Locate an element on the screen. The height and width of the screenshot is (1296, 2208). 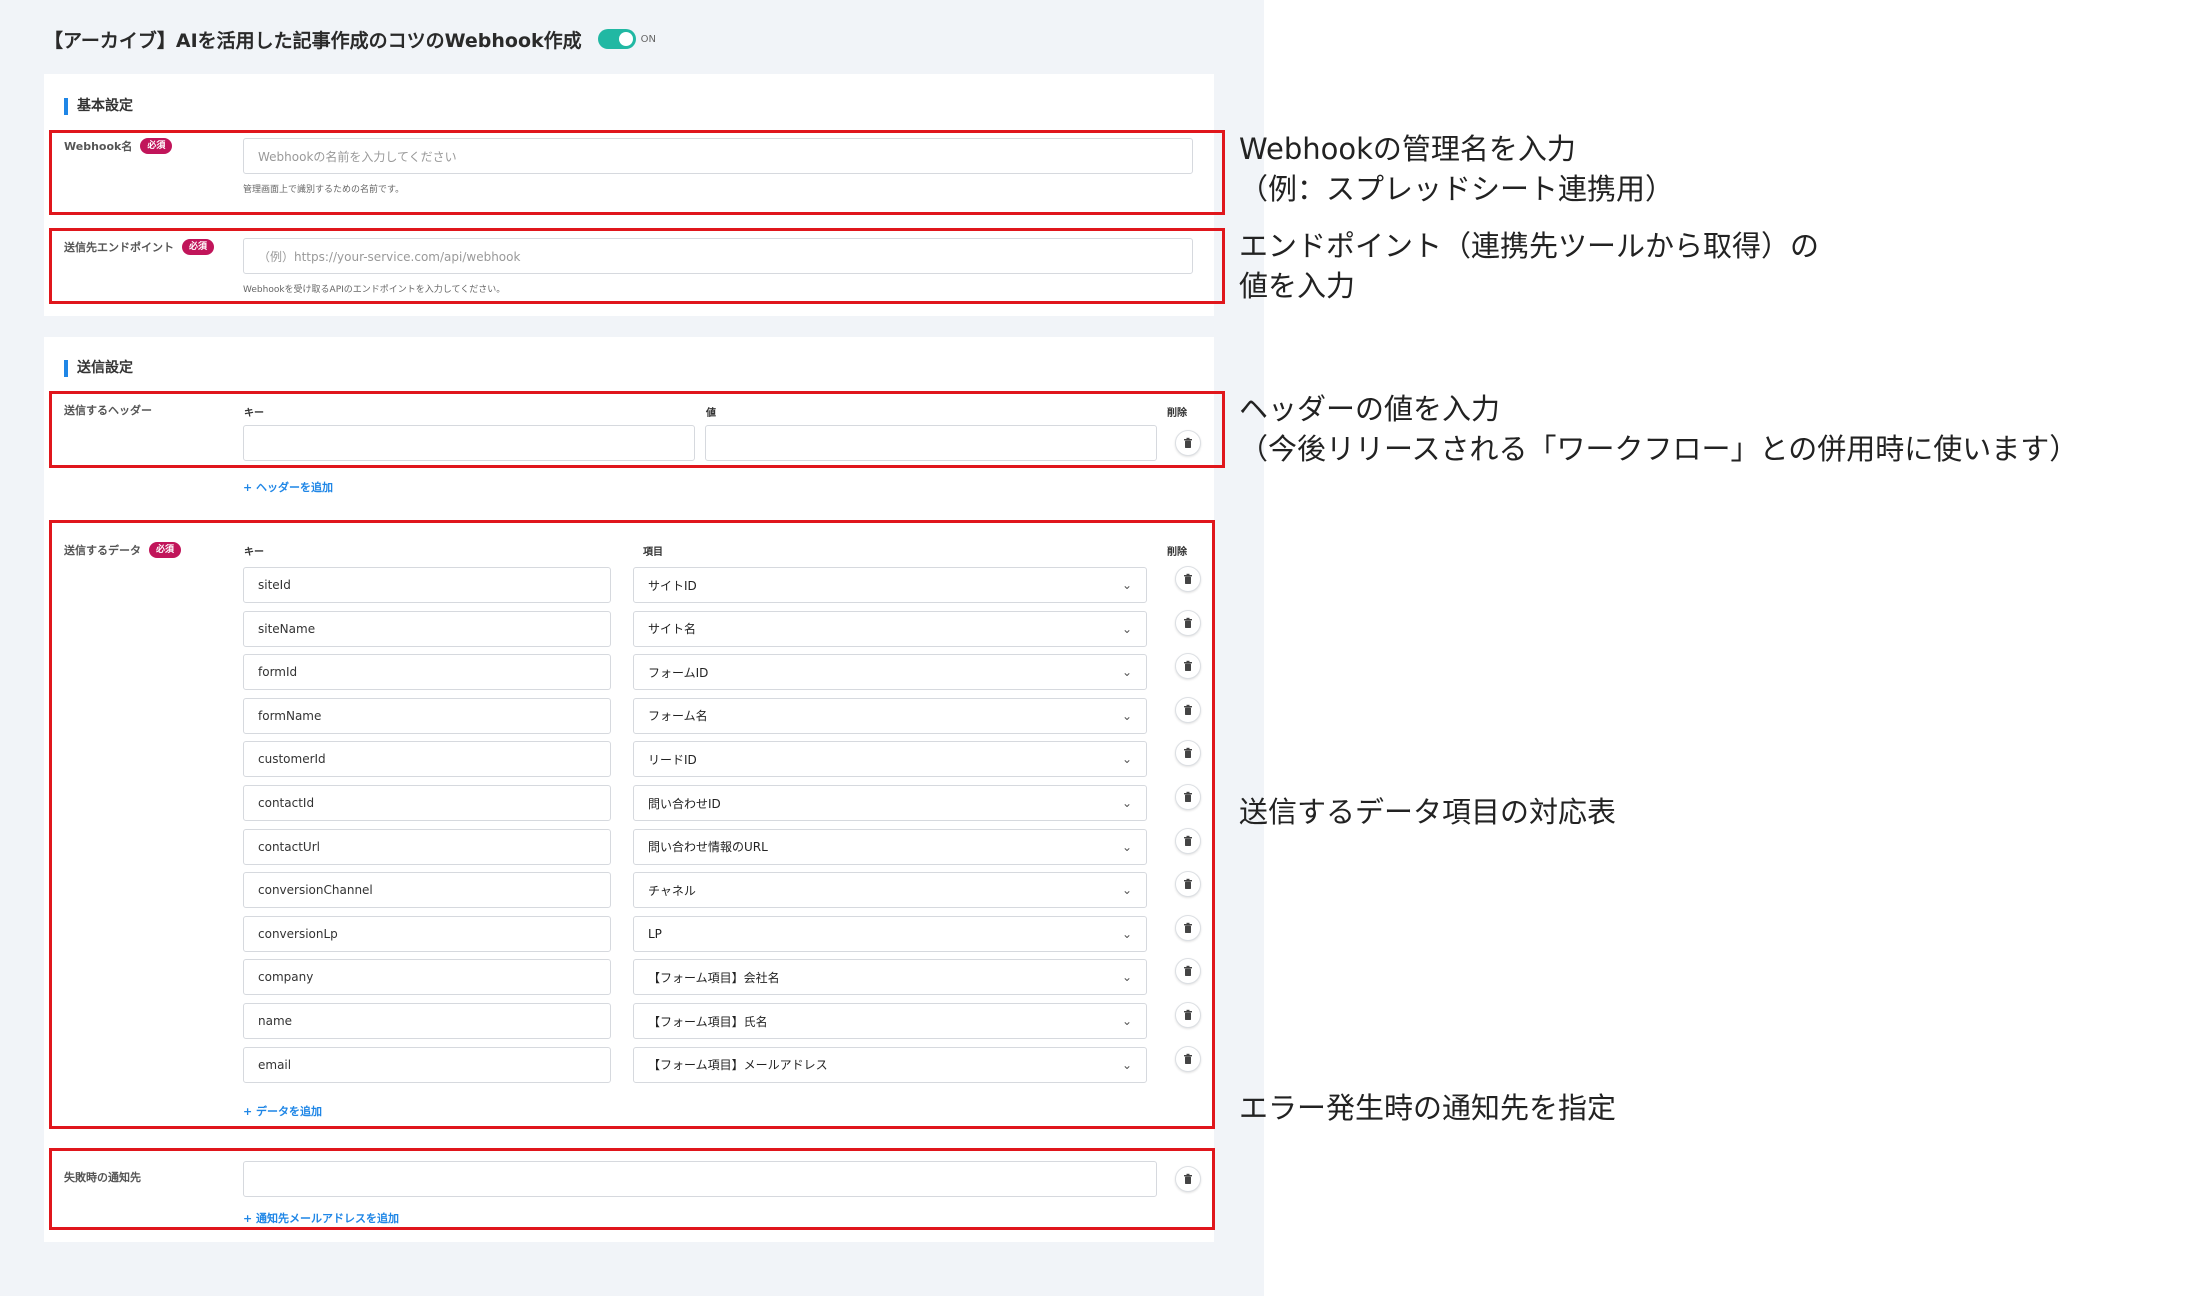
section-title-send: 送信設定 is located at coordinates (98, 368).